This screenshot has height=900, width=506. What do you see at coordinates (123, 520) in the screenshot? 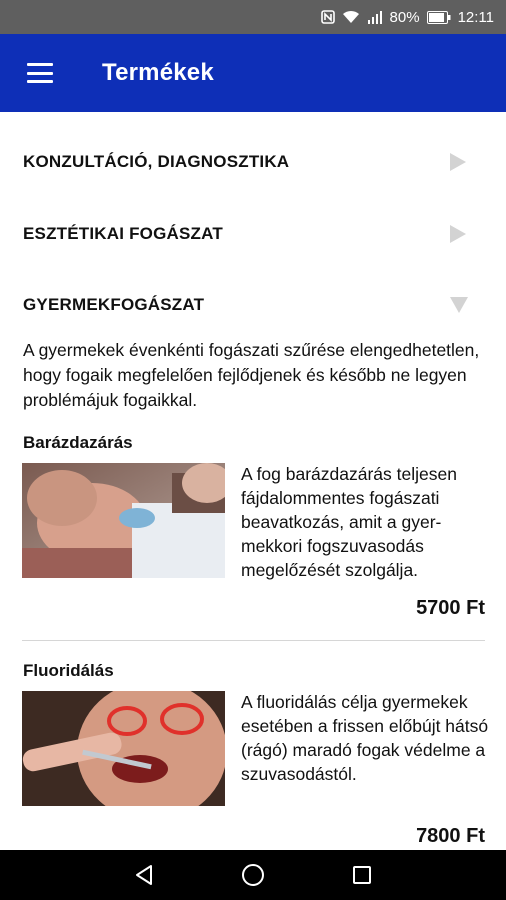
I see `product-image-sealant` at bounding box center [123, 520].